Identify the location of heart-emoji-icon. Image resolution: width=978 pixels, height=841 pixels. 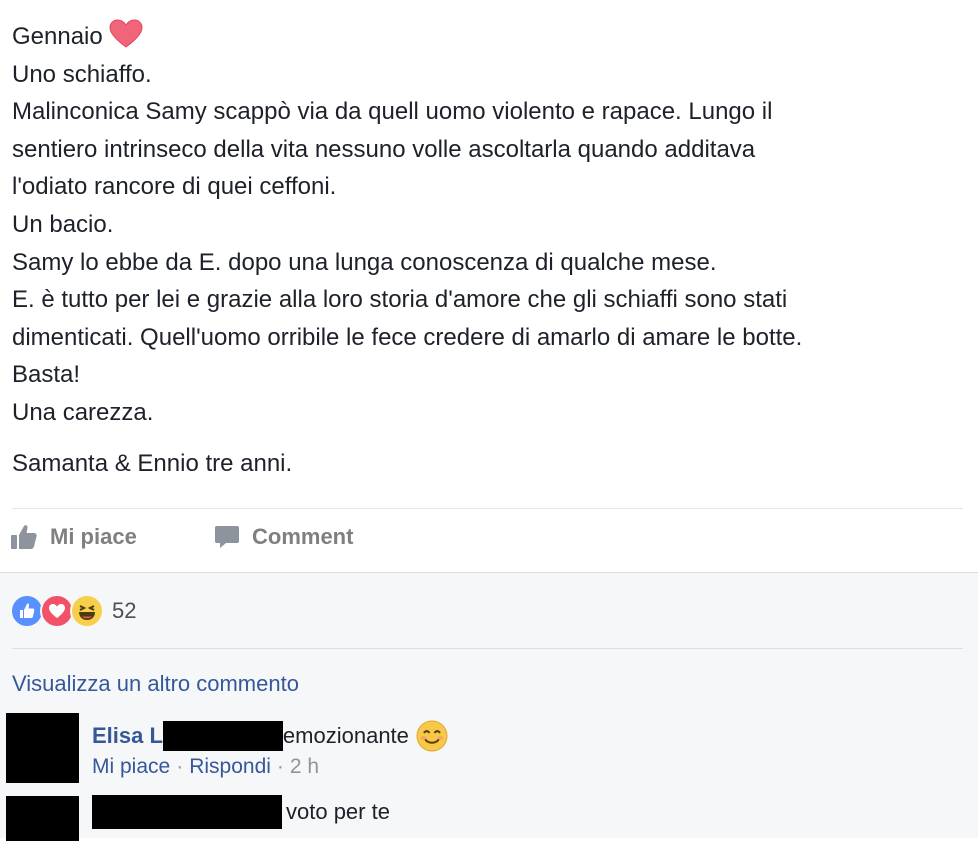
(126, 34).